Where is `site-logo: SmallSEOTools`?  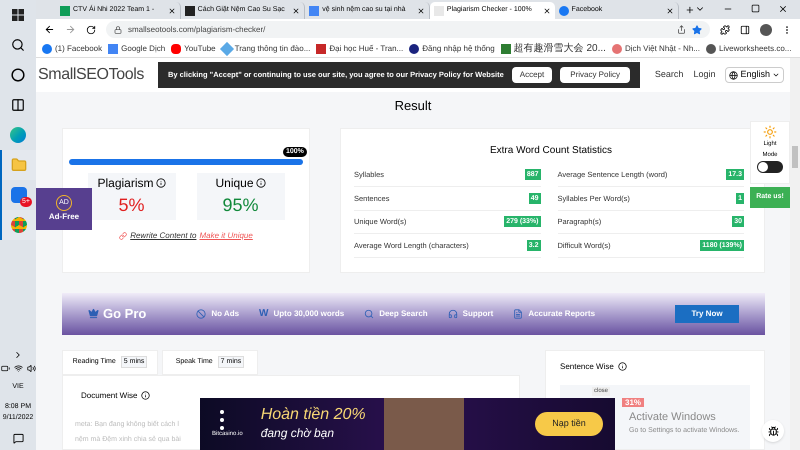 site-logo: SmallSEOTools is located at coordinates (91, 75).